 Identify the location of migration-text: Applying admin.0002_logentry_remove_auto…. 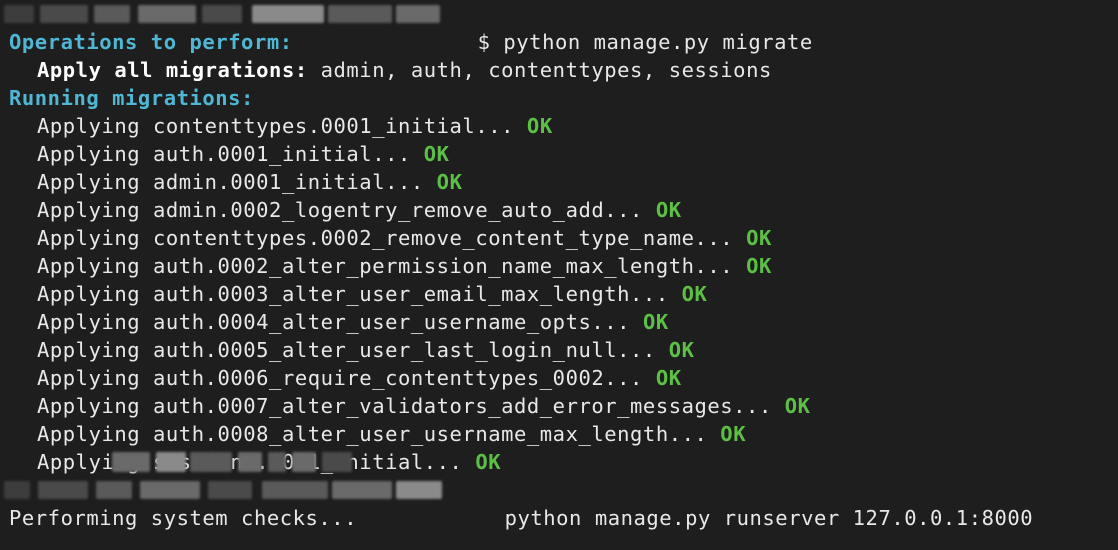
(340, 210).